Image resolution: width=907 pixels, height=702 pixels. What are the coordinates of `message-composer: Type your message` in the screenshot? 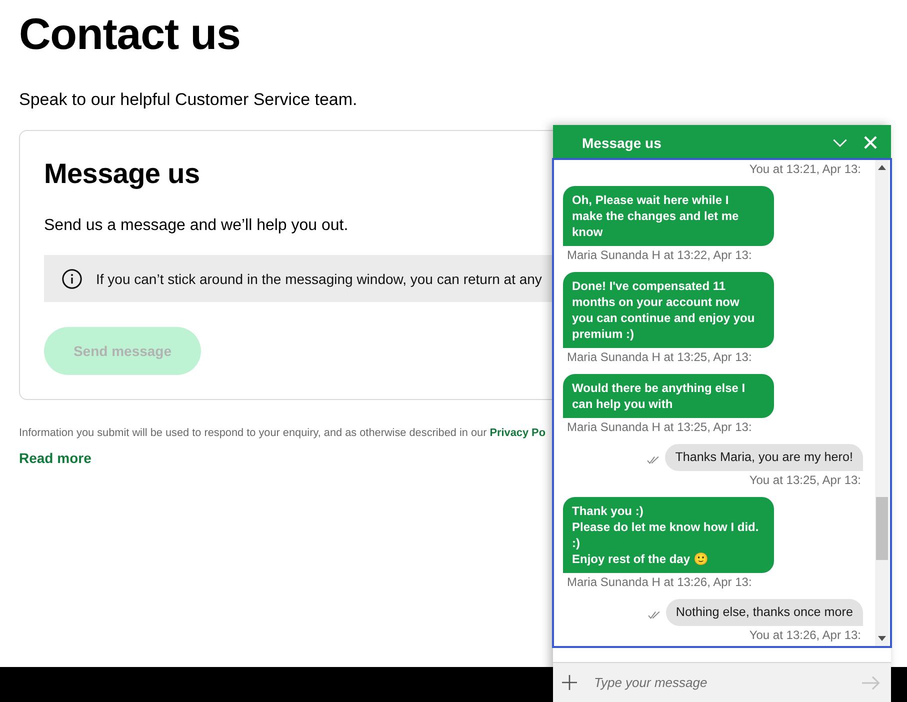 It's located at (722, 682).